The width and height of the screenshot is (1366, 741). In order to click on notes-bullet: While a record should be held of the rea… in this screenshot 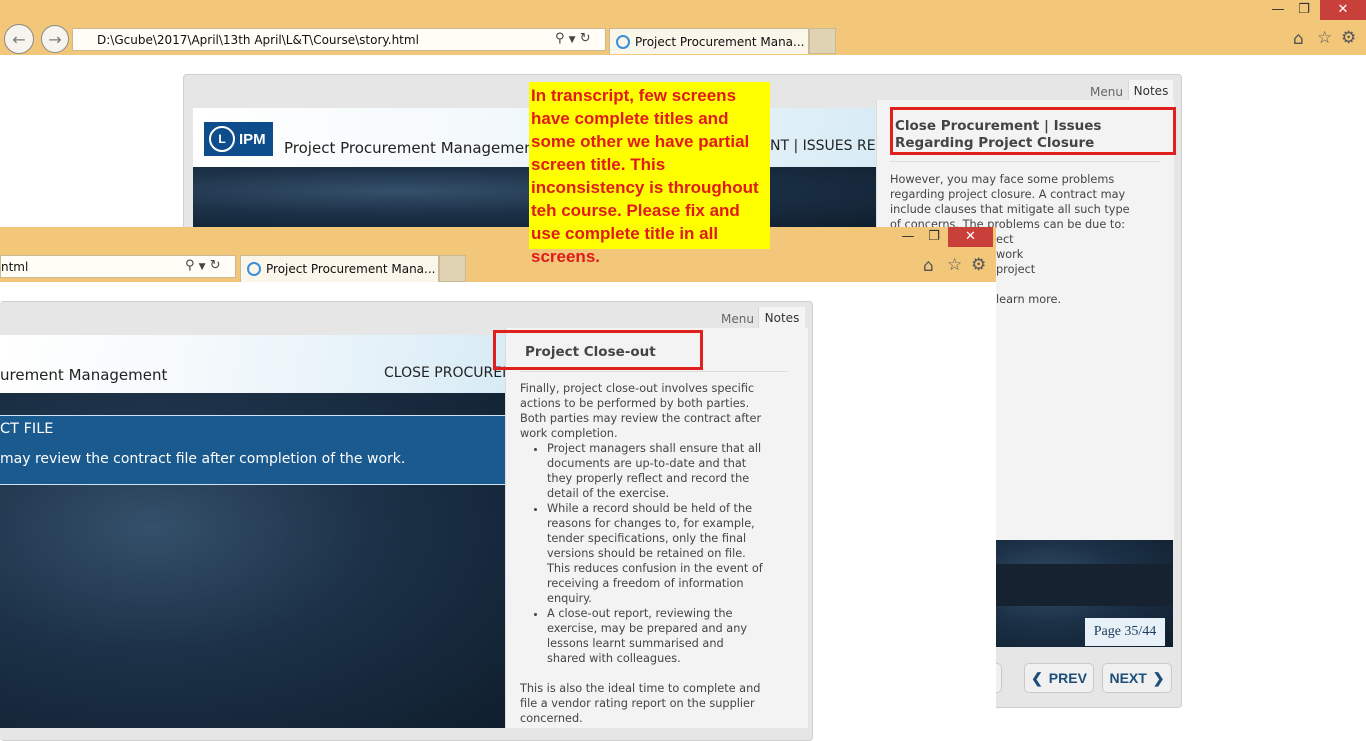, I will do `click(656, 553)`.